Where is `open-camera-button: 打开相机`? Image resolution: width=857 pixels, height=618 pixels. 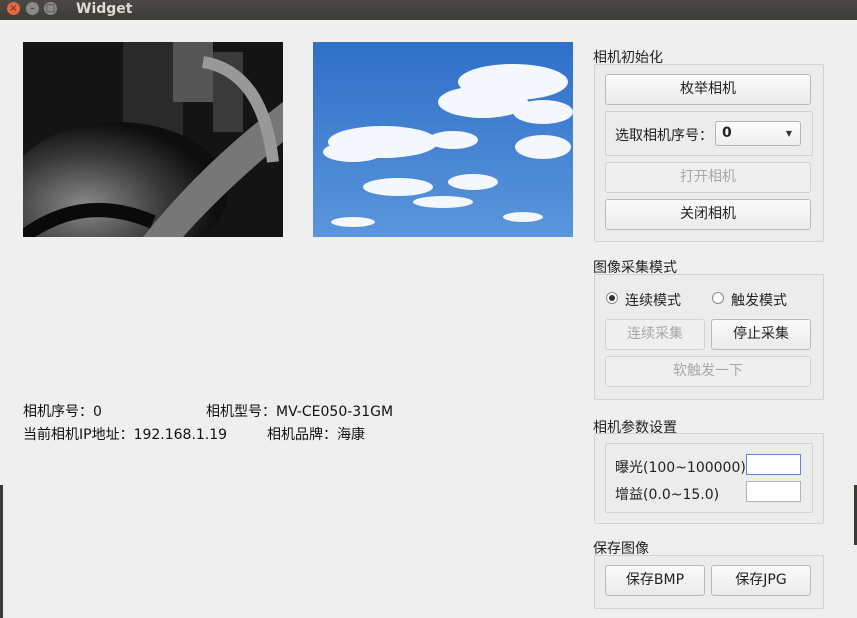 open-camera-button: 打开相机 is located at coordinates (708, 177).